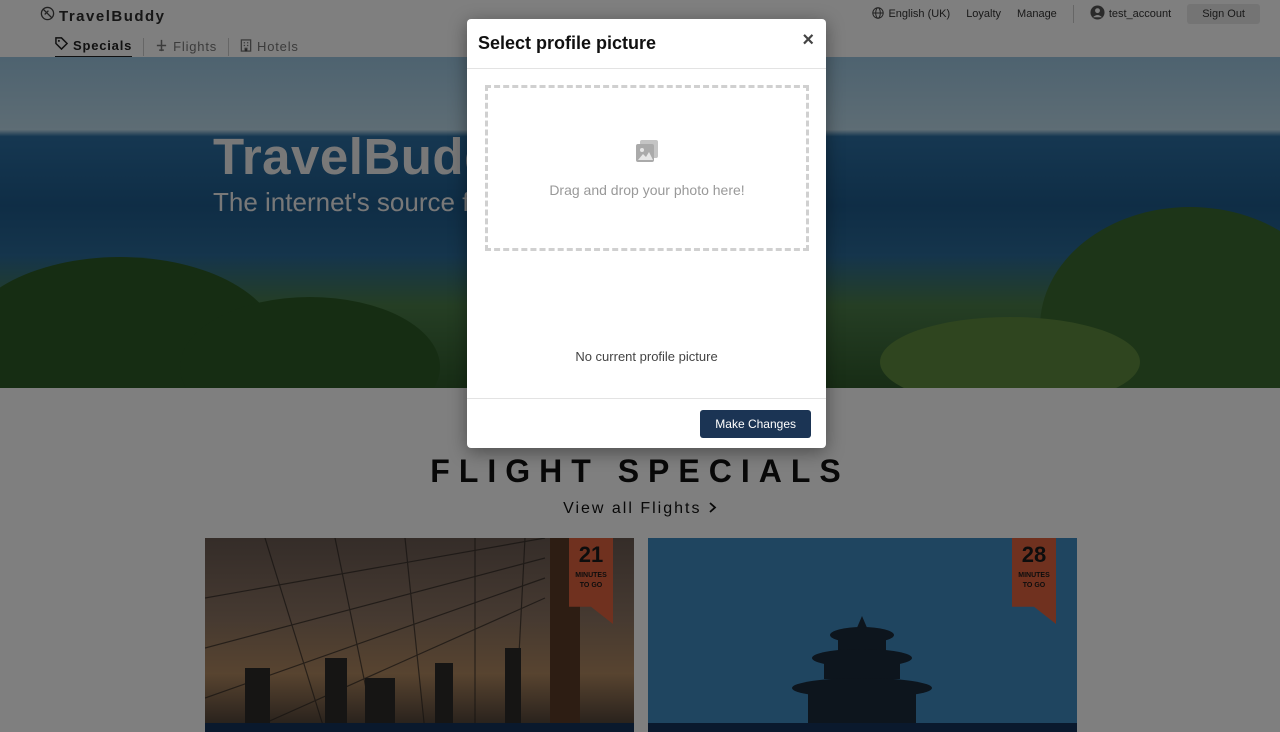 The image size is (1280, 732). I want to click on modal-header: Select profile picture ×, so click(646, 44).